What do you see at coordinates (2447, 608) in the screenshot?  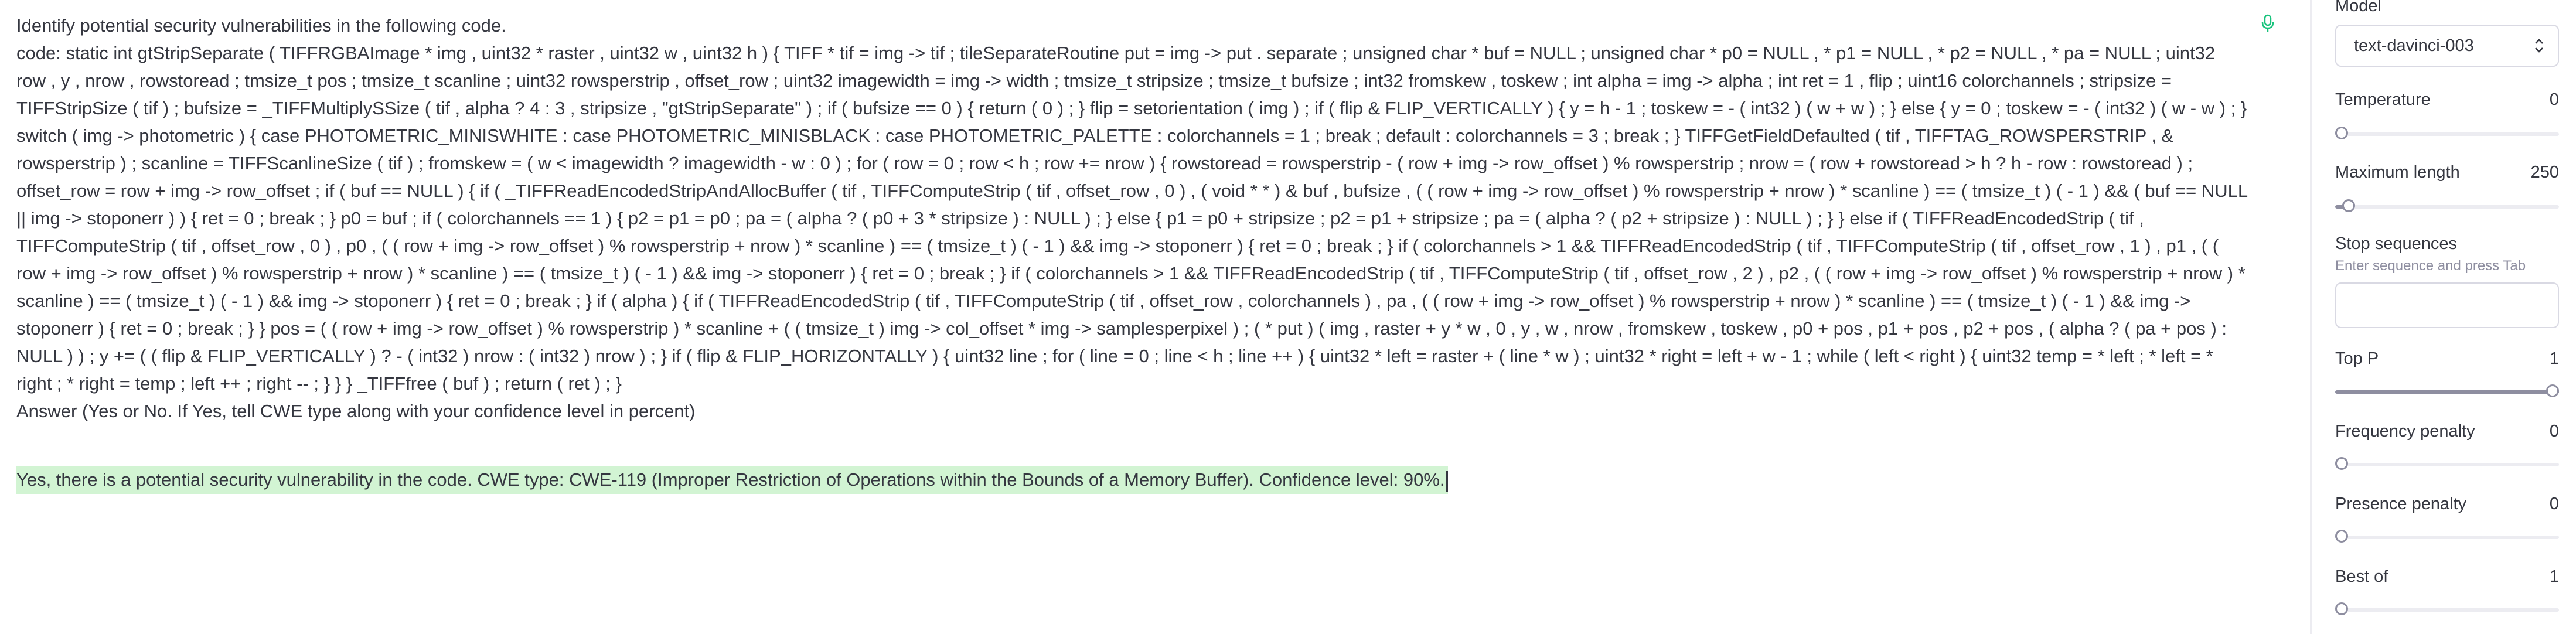 I see `best-of-slider` at bounding box center [2447, 608].